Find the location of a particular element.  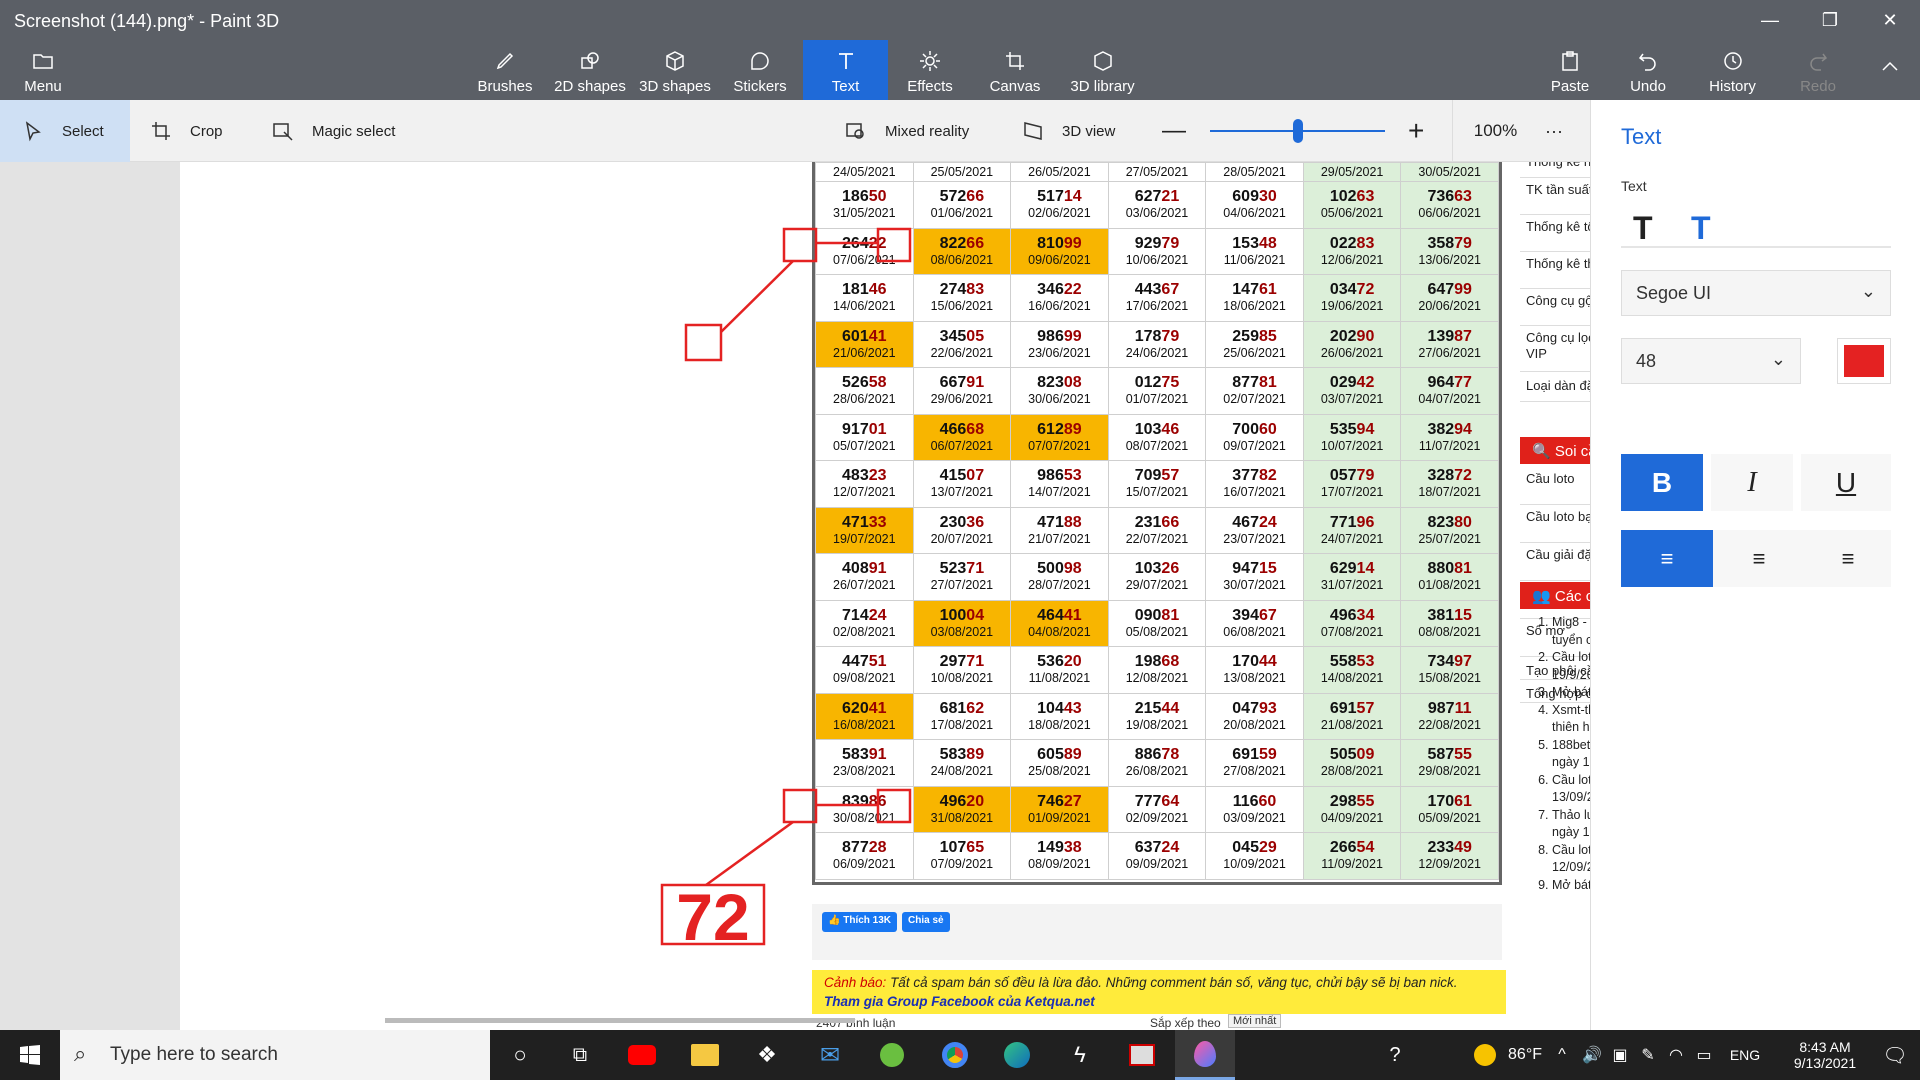

2d-text-button: T is located at coordinates (1643, 228).